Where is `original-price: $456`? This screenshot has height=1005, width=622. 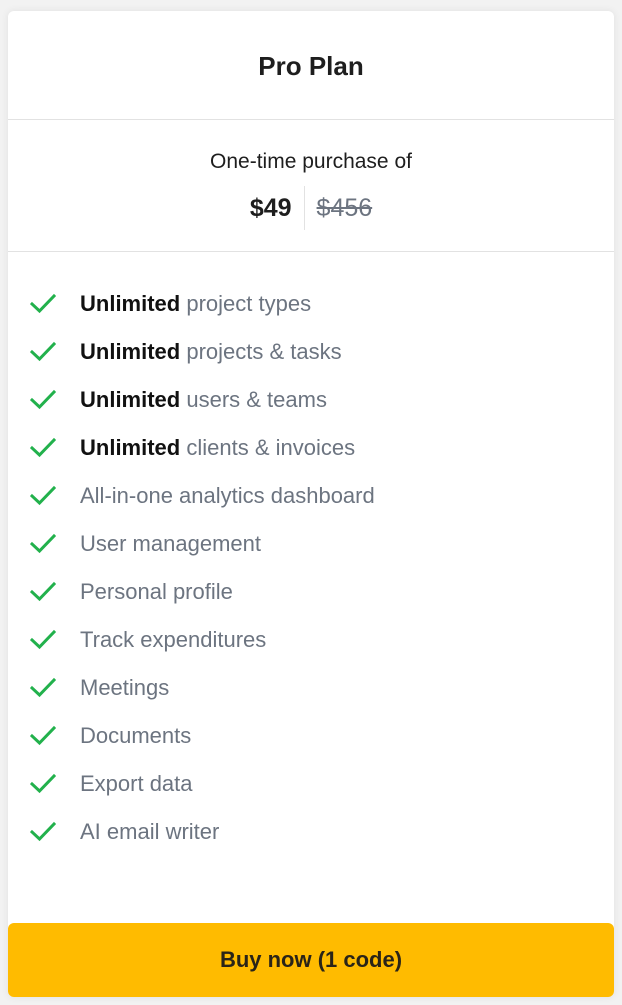 original-price: $456 is located at coordinates (344, 207).